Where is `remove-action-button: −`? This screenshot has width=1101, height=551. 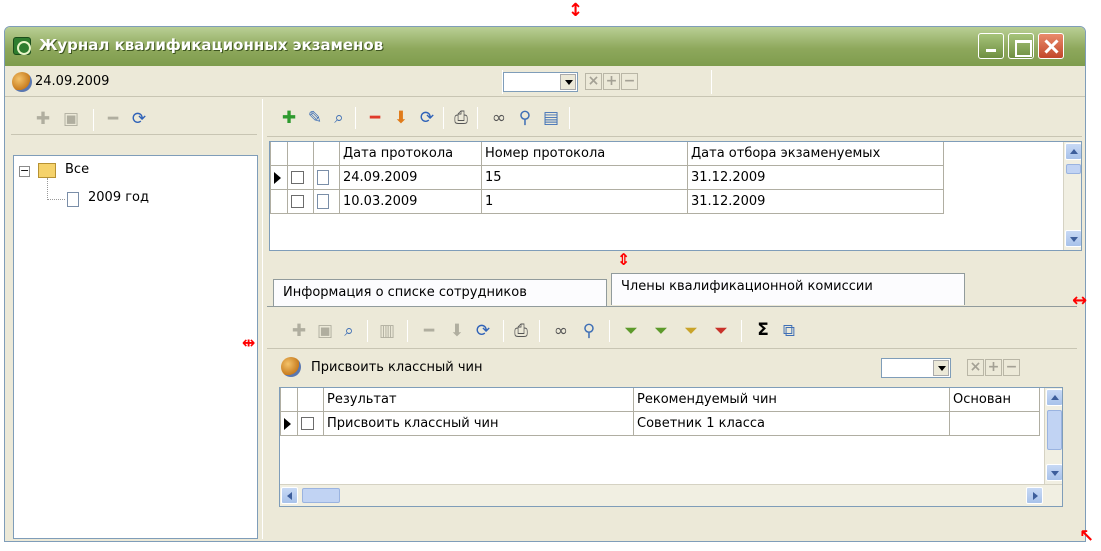
remove-action-button: − is located at coordinates (1011, 367).